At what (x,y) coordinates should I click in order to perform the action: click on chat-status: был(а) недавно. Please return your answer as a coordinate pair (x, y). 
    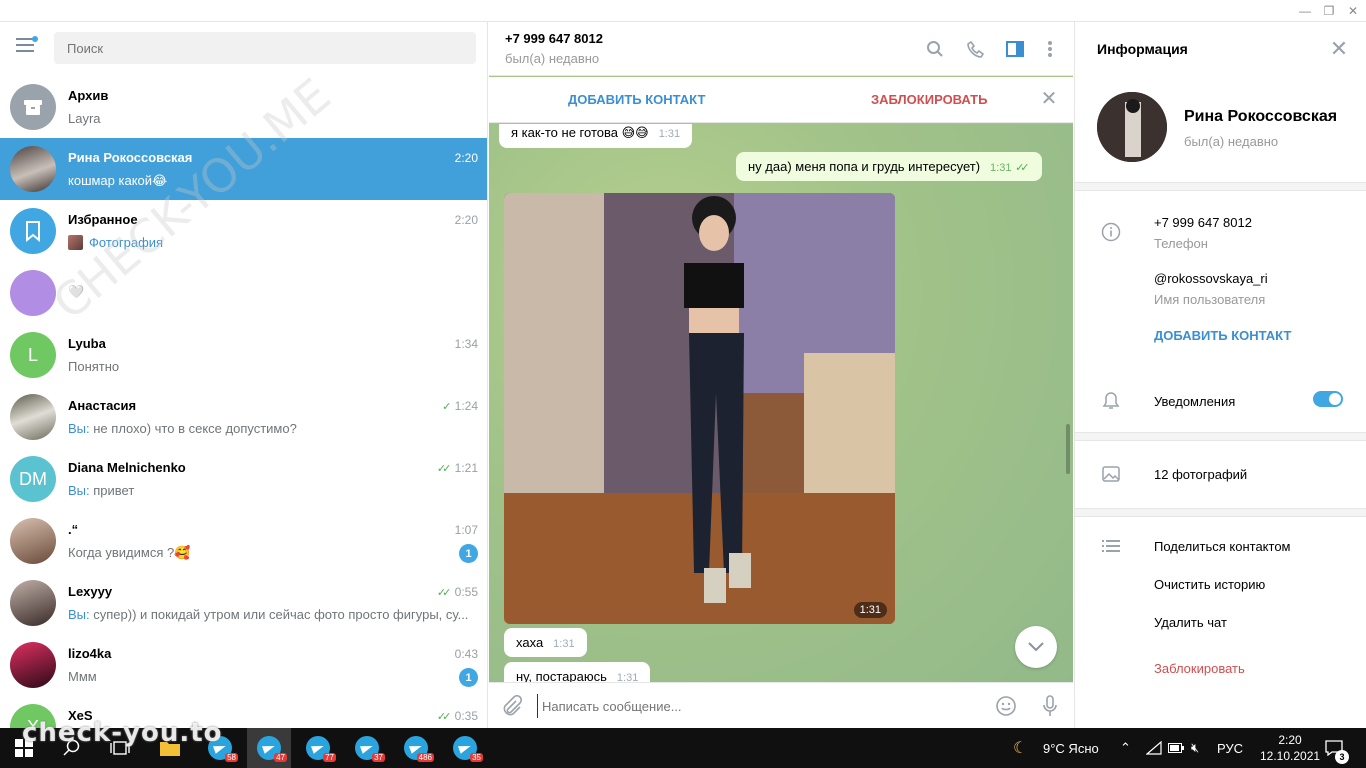
    Looking at the image, I should click on (552, 58).